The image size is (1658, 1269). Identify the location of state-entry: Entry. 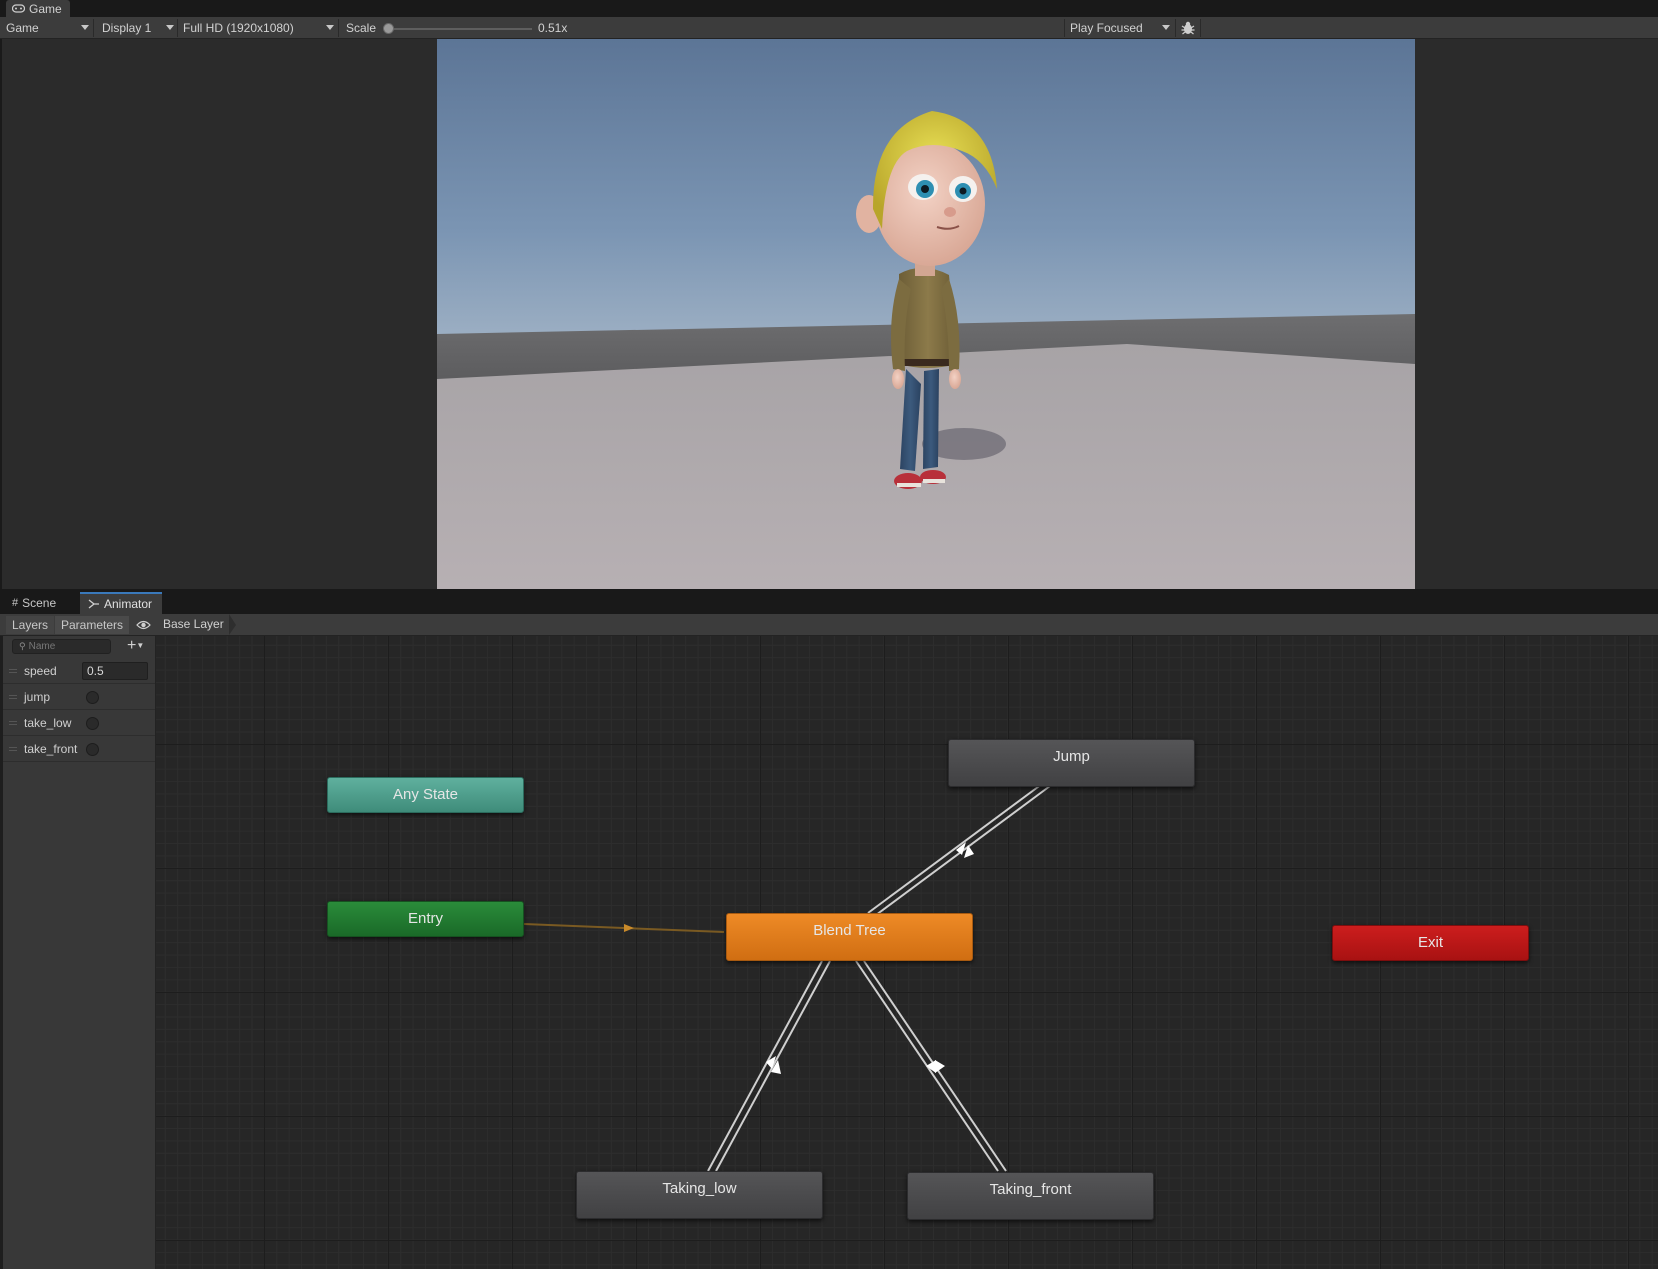
(425, 919).